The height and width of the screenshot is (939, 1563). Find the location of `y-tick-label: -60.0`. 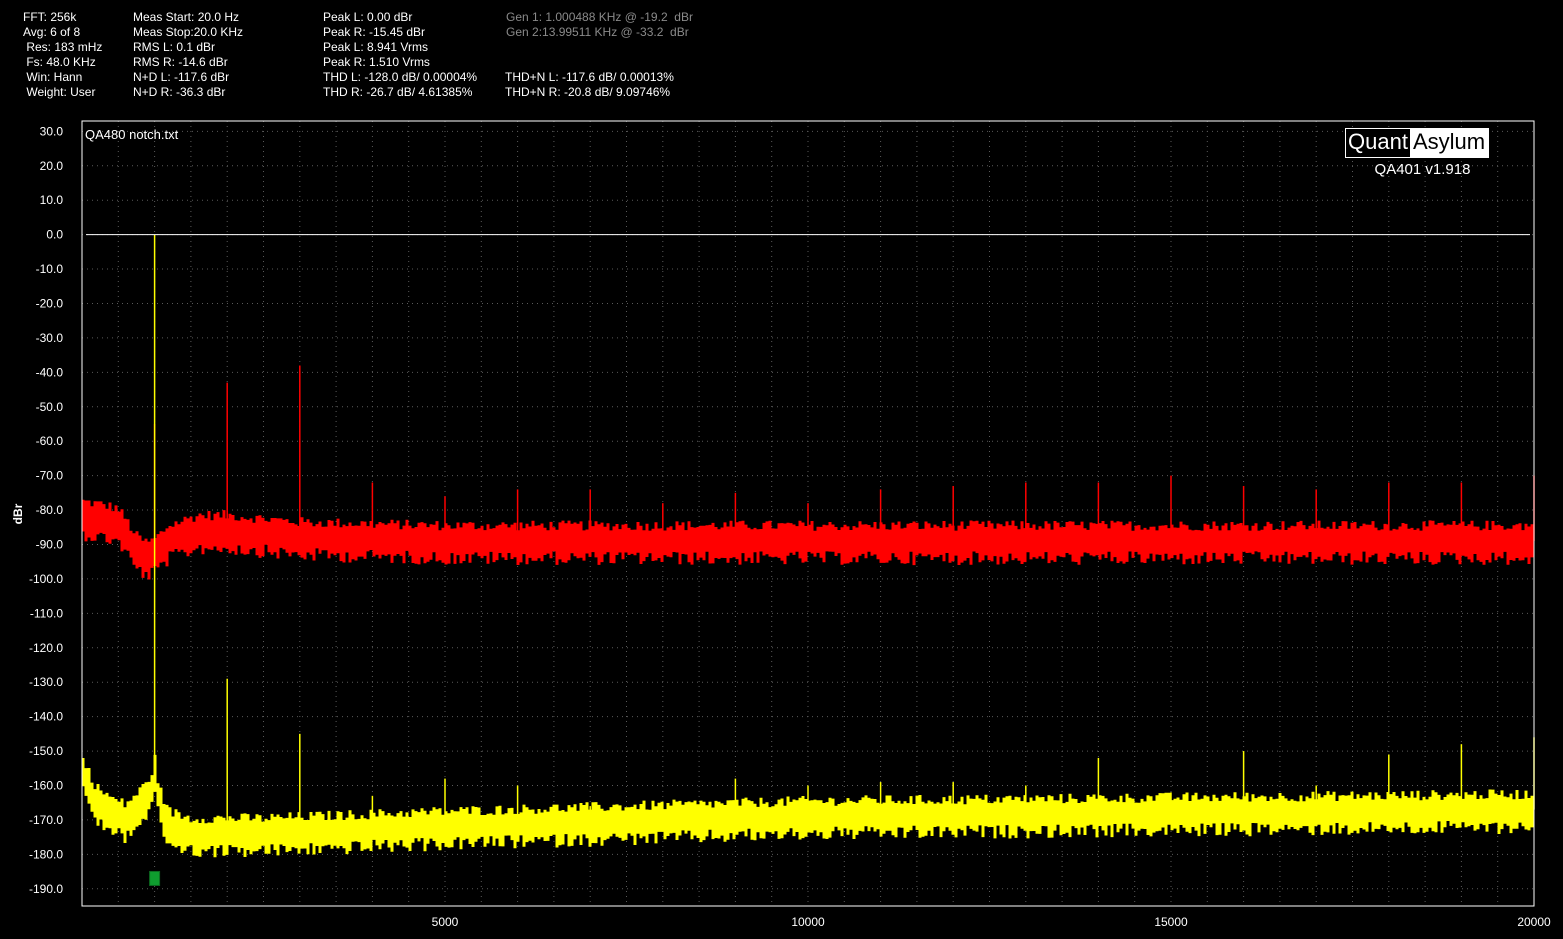

y-tick-label: -60.0 is located at coordinates (50, 441).